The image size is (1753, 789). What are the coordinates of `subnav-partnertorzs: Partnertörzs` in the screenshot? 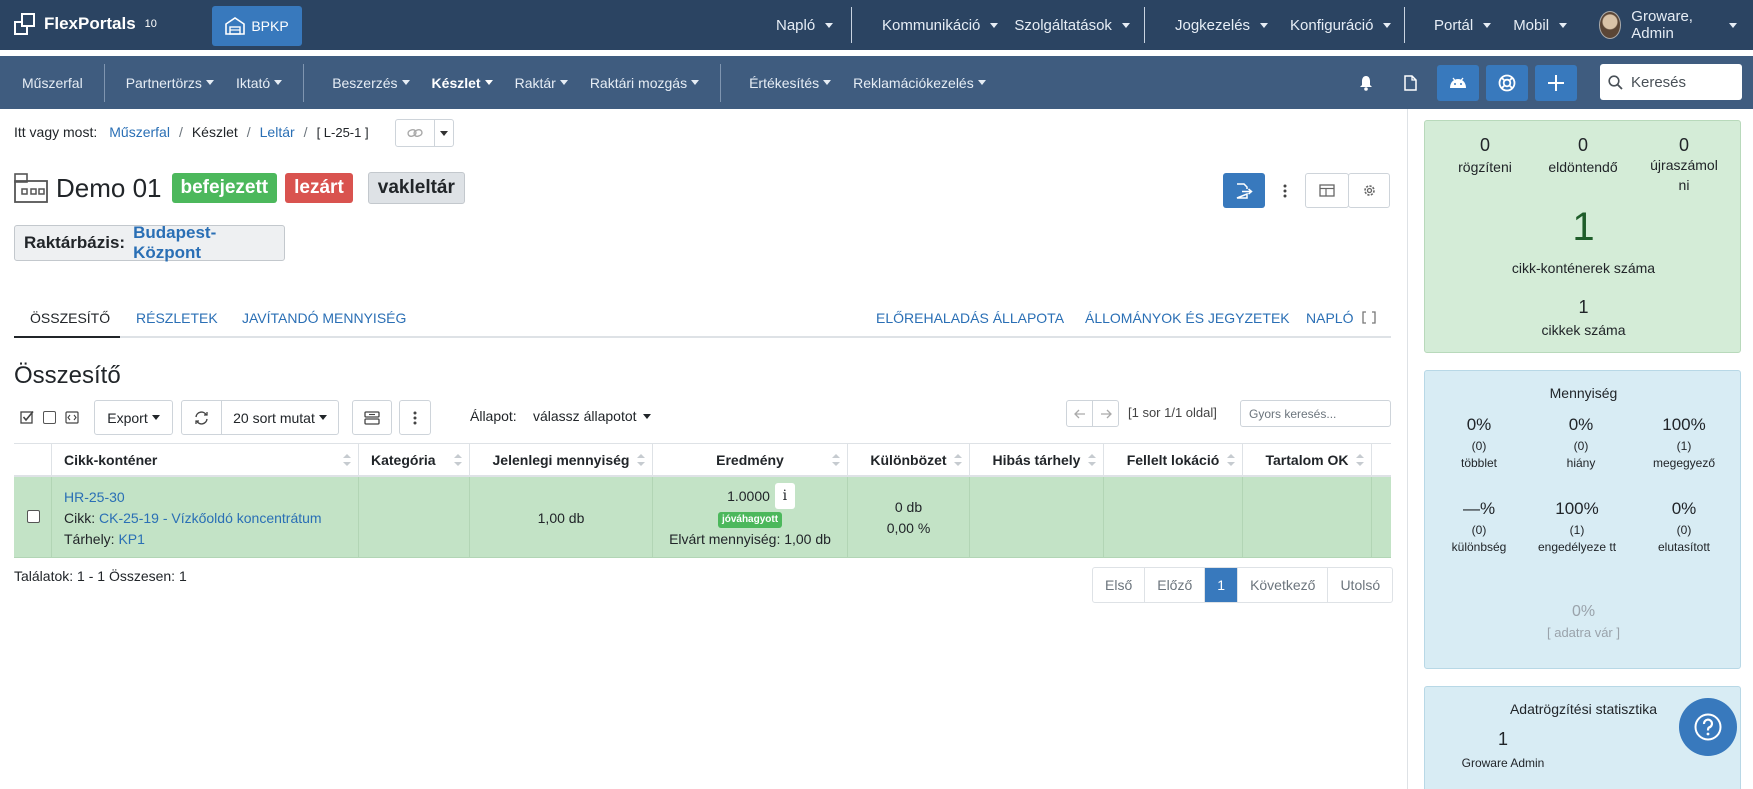 It's located at (170, 83).